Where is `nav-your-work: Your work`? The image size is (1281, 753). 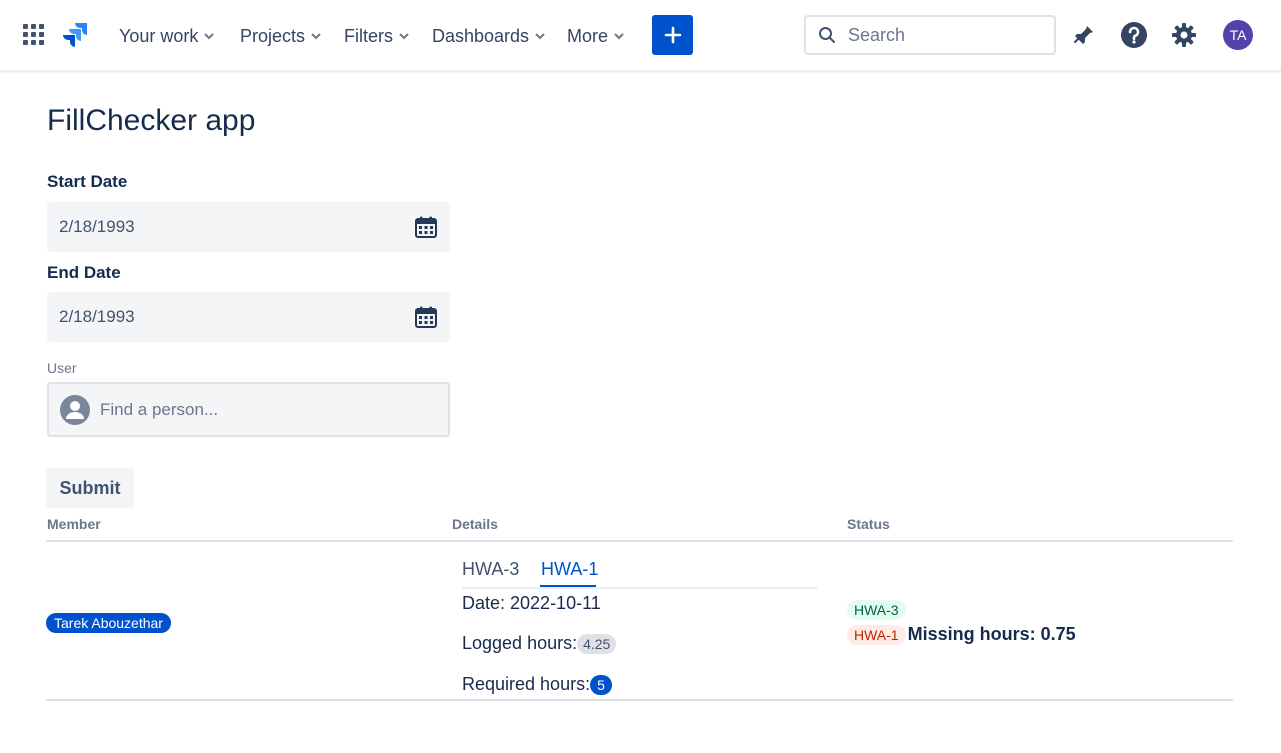 nav-your-work: Your work is located at coordinates (167, 36).